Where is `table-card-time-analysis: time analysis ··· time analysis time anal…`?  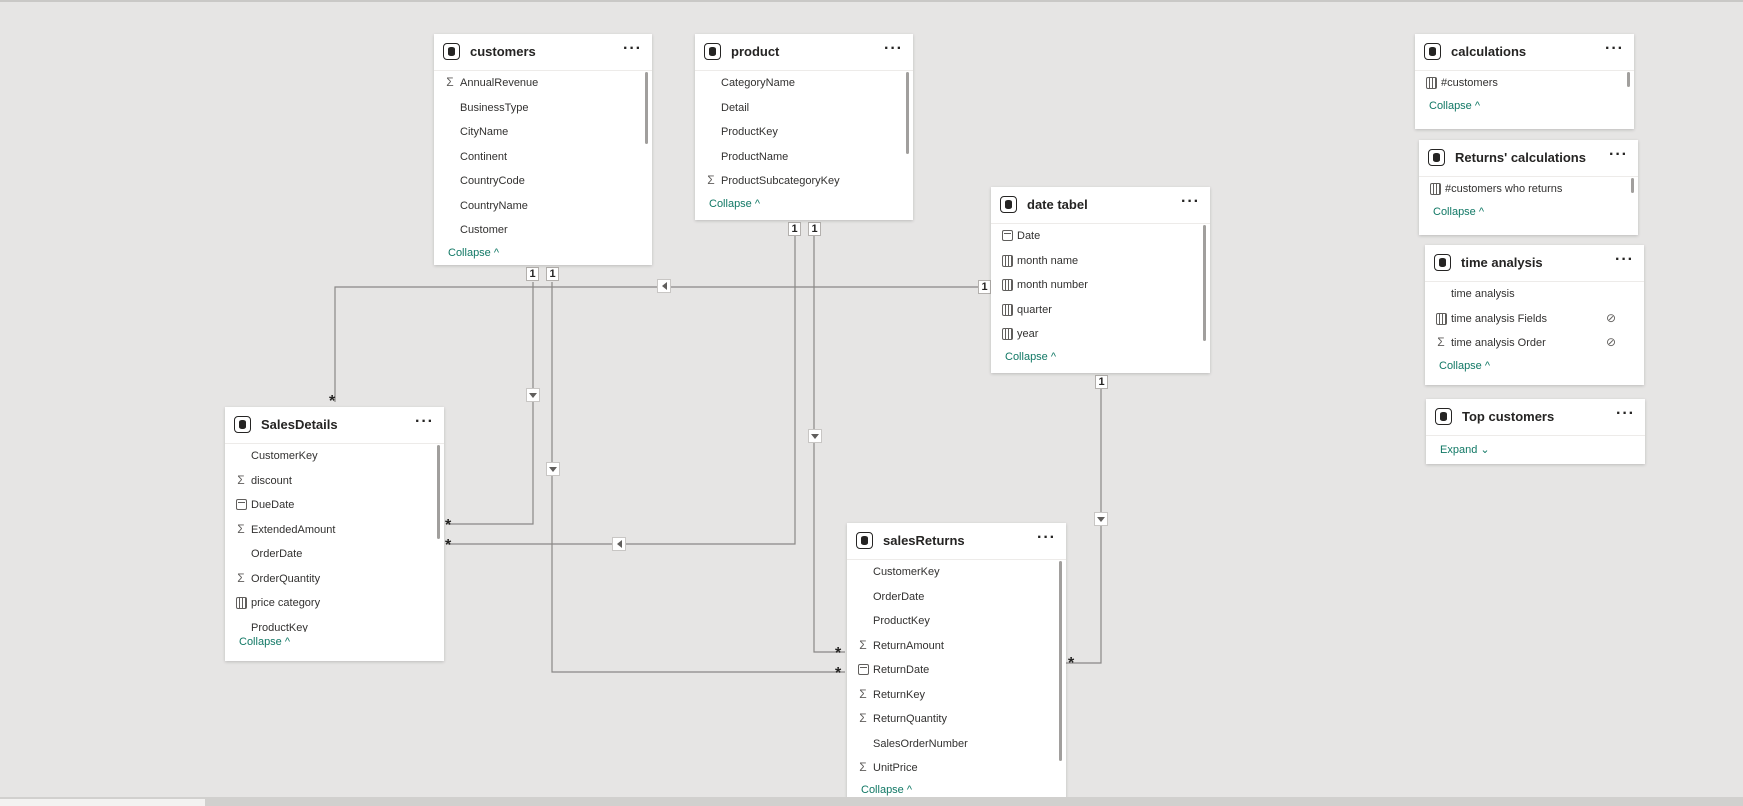 table-card-time-analysis: time analysis ··· time analysis time anal… is located at coordinates (1534, 315).